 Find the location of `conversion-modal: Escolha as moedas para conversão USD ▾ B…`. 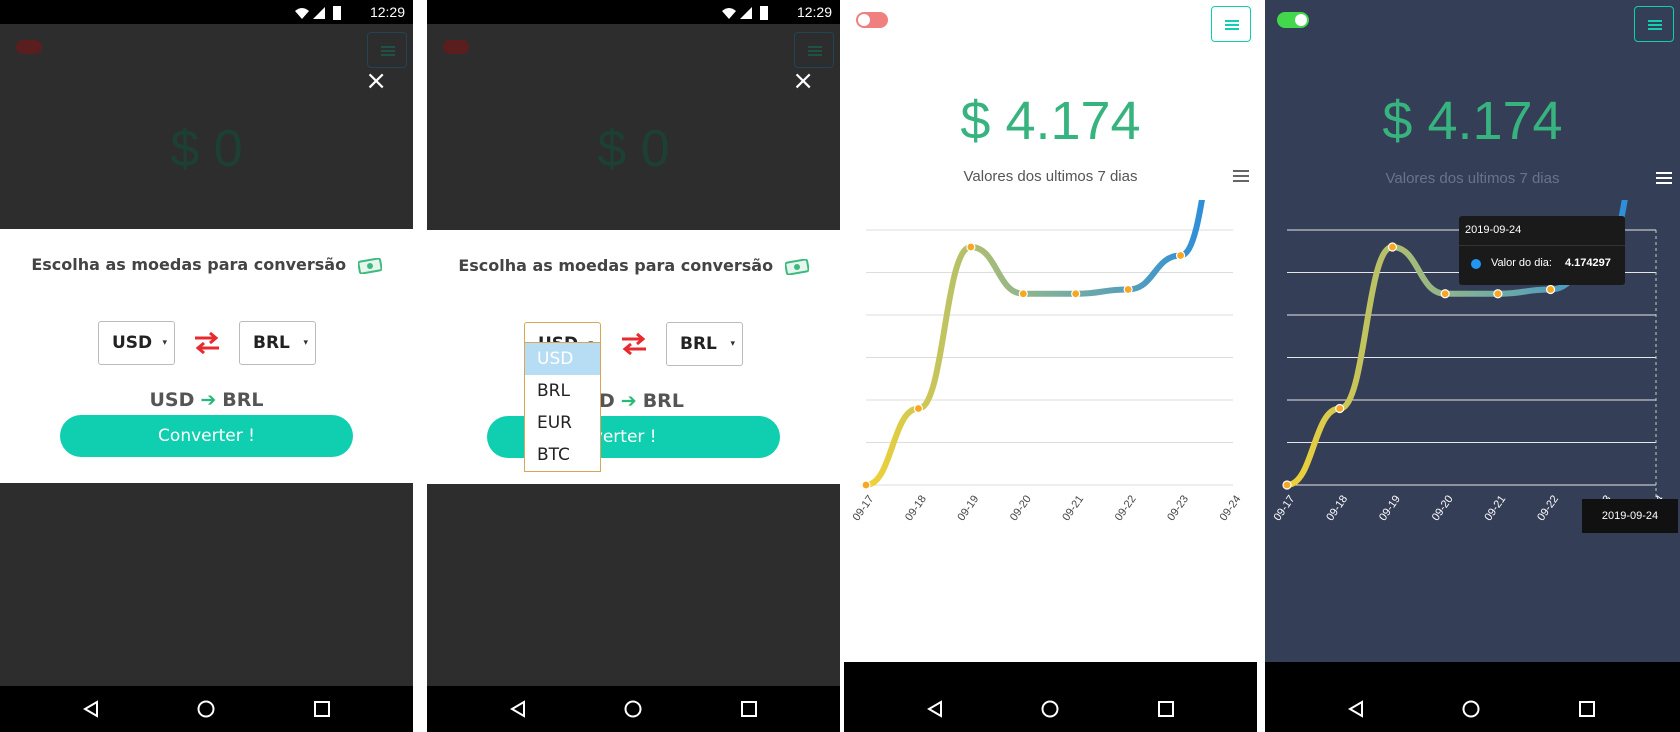

conversion-modal: Escolha as moedas para conversão USD ▾ B… is located at coordinates (206, 356).